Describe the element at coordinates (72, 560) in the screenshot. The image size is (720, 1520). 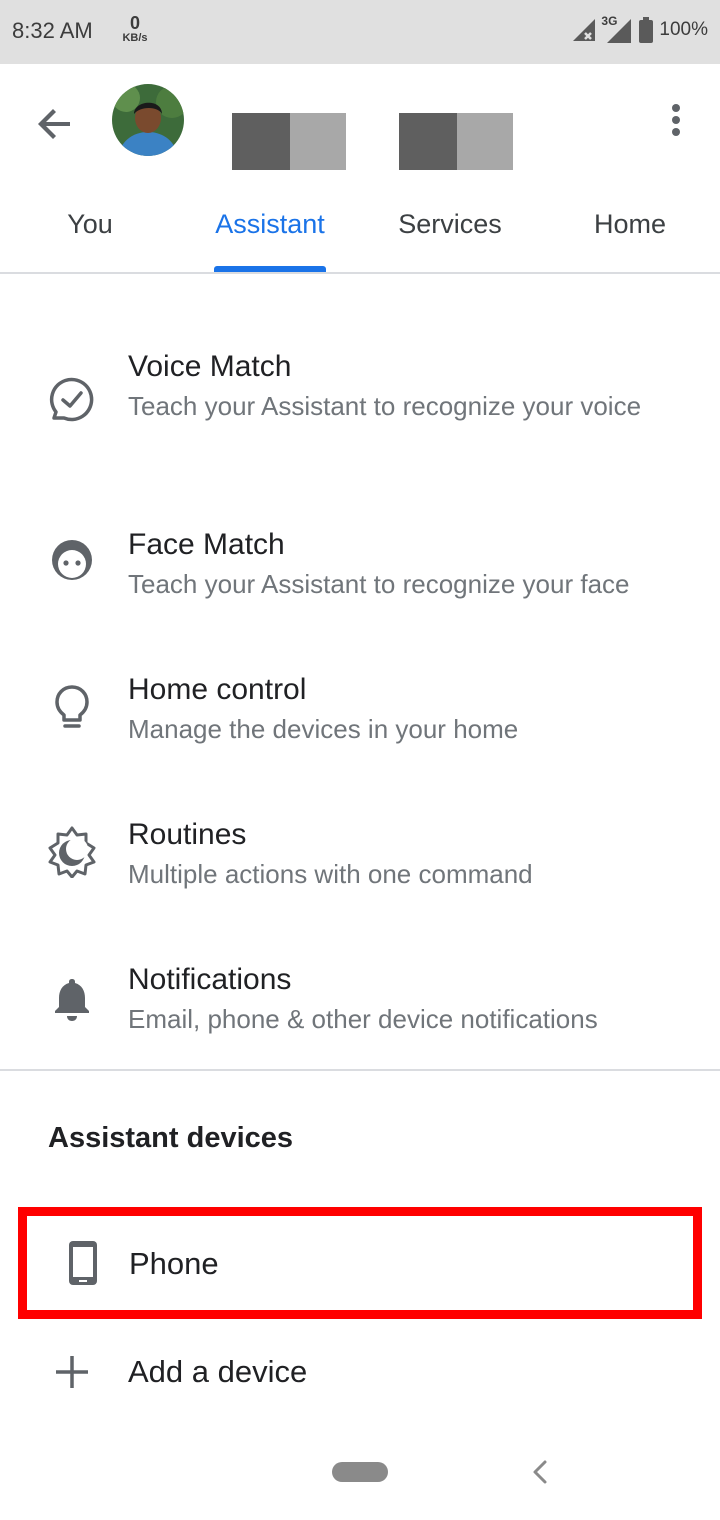
I see `face-icon` at that location.